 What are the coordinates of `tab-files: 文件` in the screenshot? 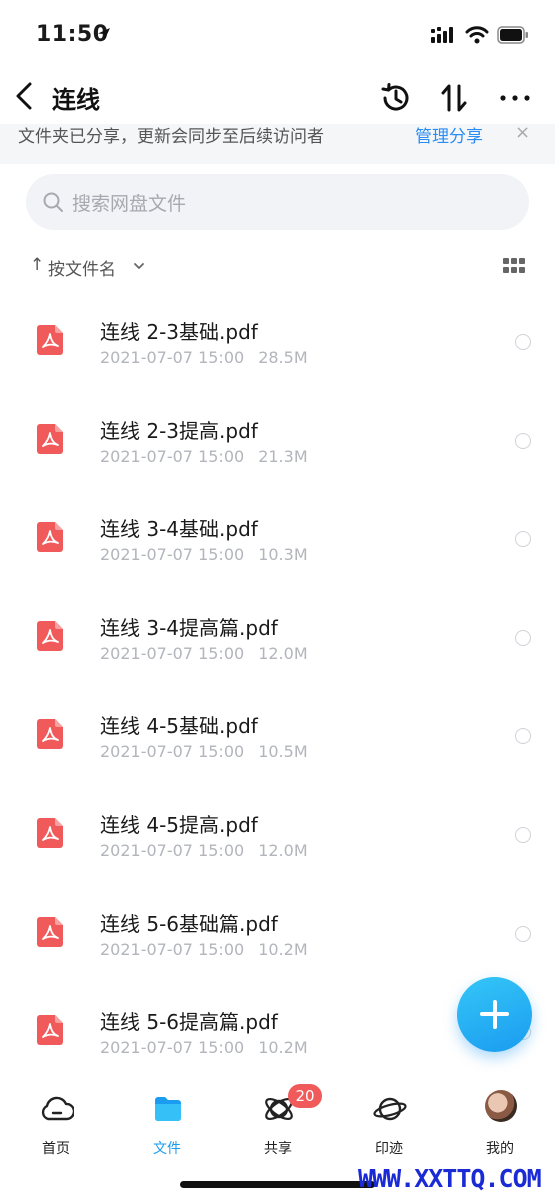 It's located at (167, 1125).